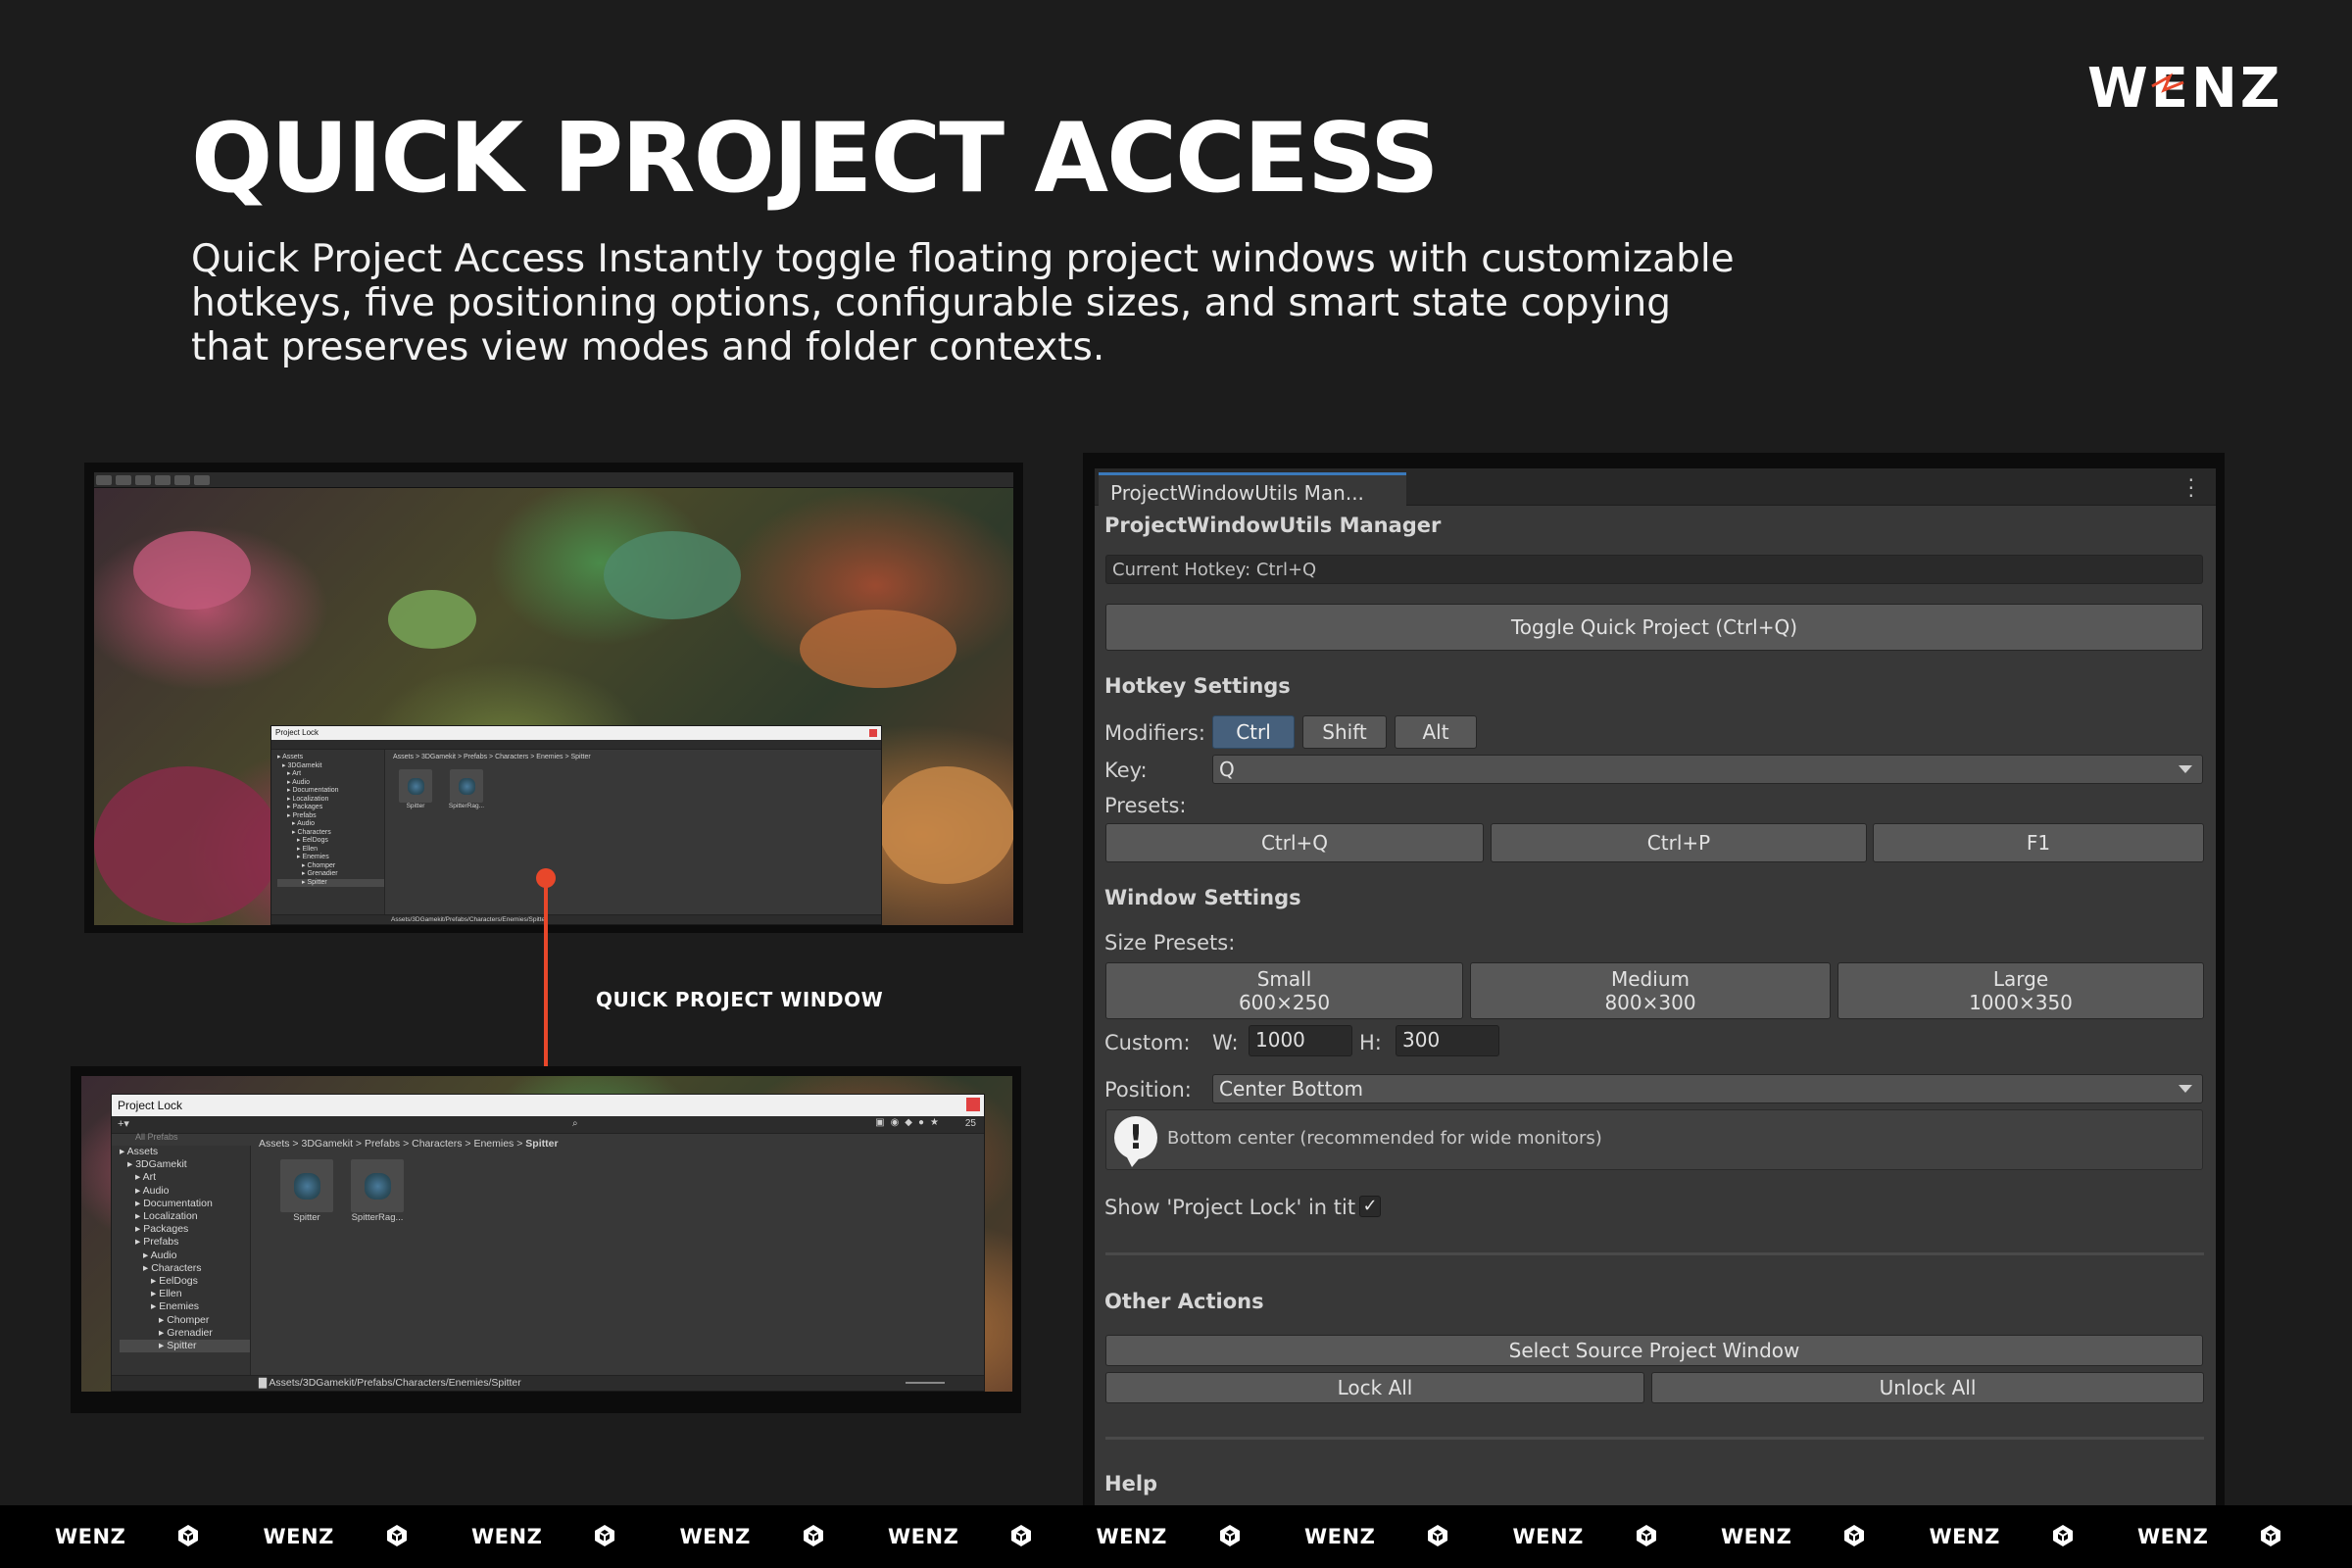 Image resolution: width=2352 pixels, height=1568 pixels. What do you see at coordinates (1253, 732) in the screenshot?
I see `modifier-ctrl-toggle: Ctrl` at bounding box center [1253, 732].